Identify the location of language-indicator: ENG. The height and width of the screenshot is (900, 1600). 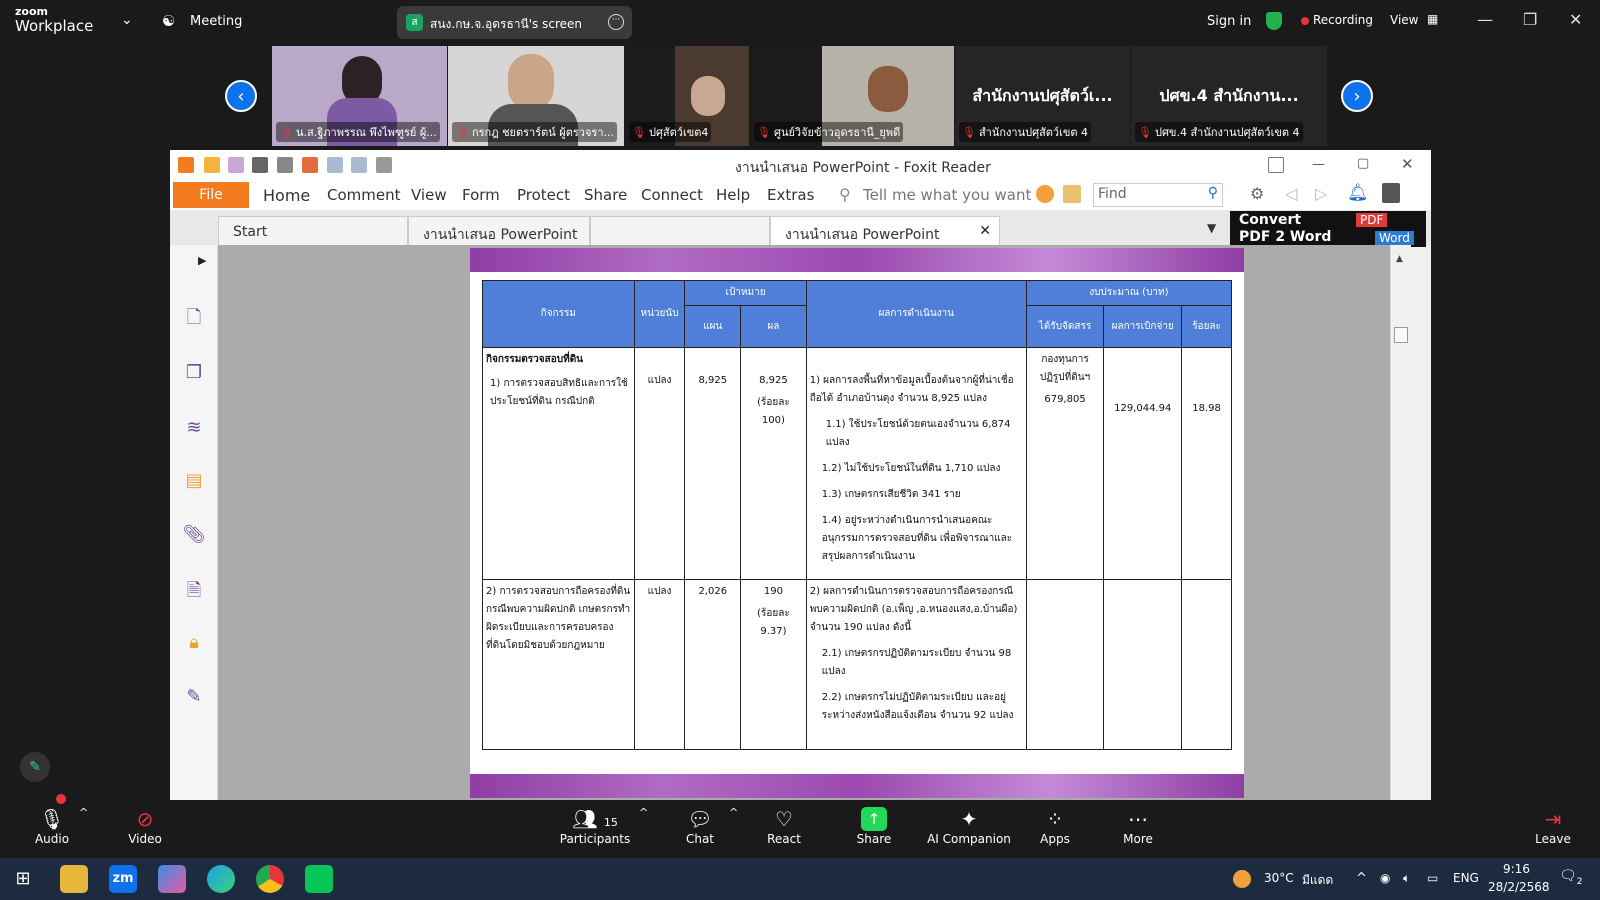
(1466, 878).